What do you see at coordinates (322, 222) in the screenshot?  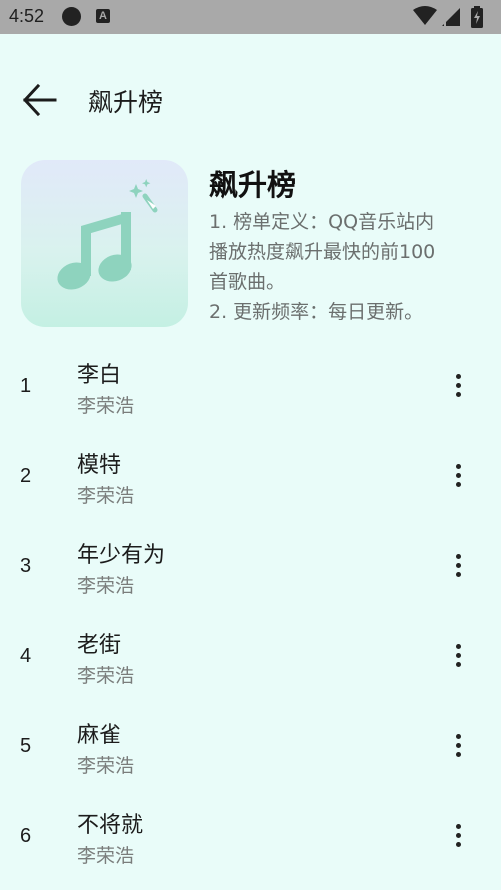 I see `description-line: 1. 榜单定义：QQ音乐站内` at bounding box center [322, 222].